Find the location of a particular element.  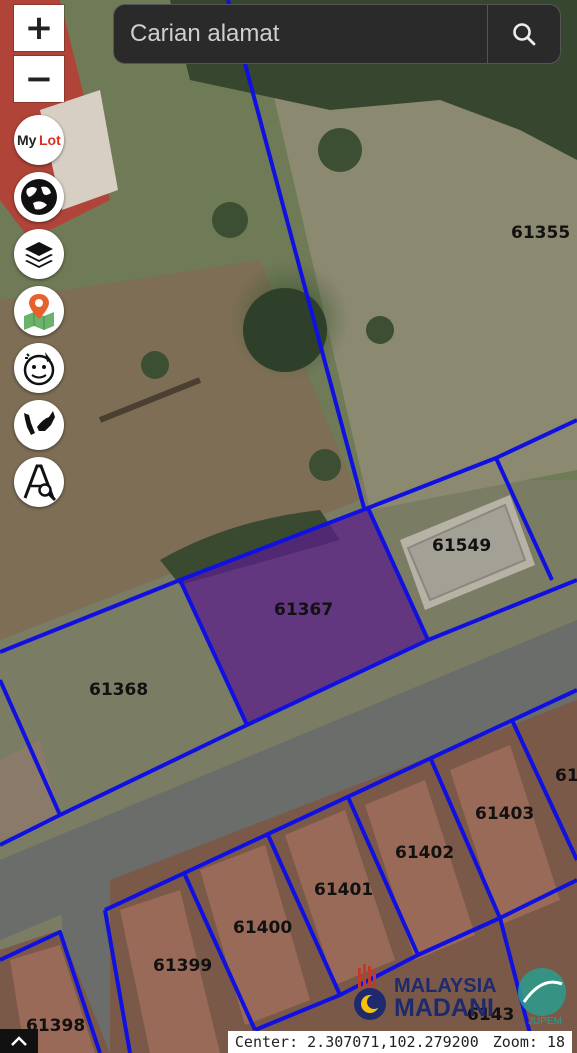

map-pin-icon is located at coordinates (39, 312).